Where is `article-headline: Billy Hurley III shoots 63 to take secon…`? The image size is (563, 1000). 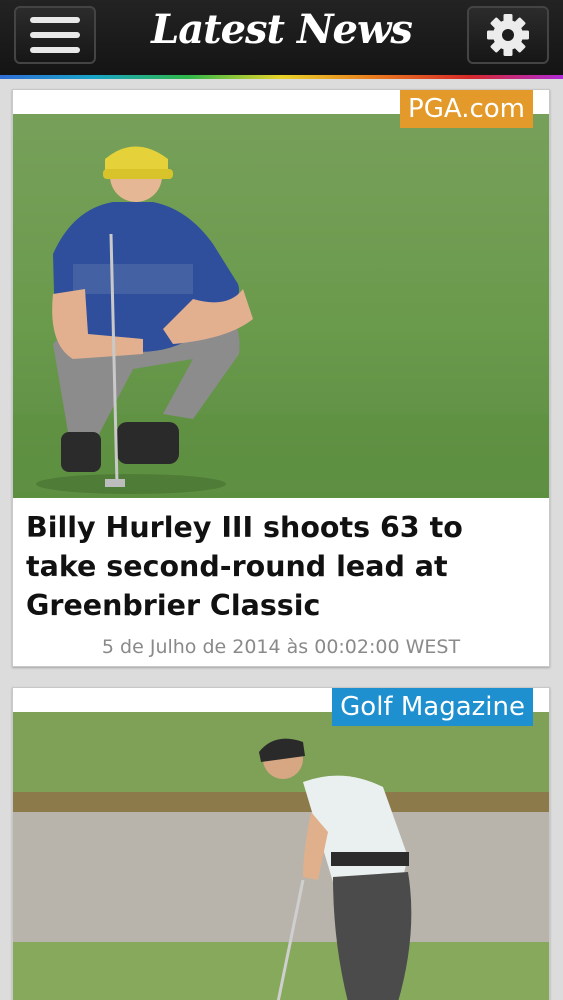
article-headline: Billy Hurley III shoots 63 to take secon… is located at coordinates (283, 566).